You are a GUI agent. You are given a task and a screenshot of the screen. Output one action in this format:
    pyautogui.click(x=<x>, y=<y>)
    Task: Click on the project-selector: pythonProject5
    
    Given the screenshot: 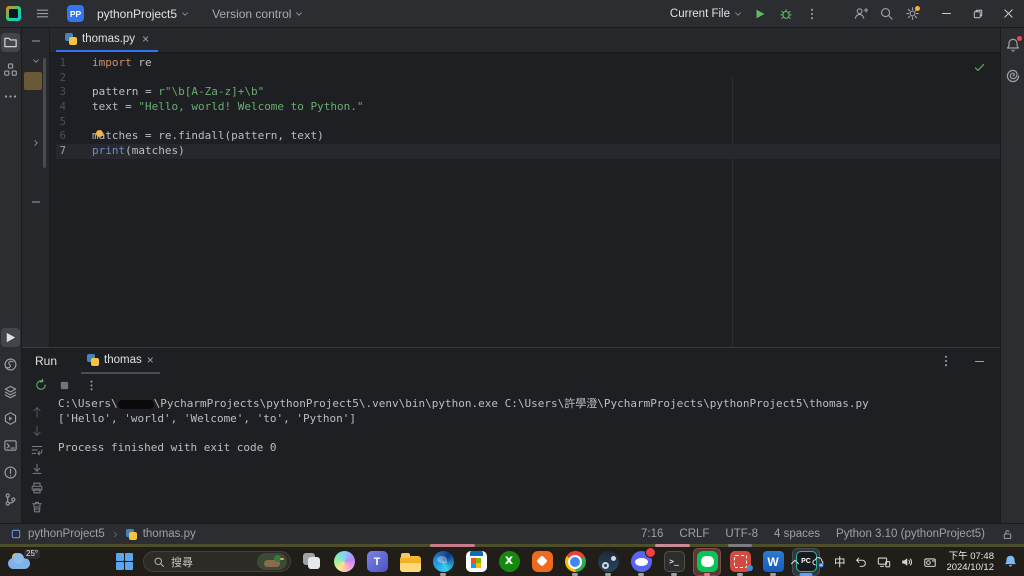 What is the action you would take?
    pyautogui.click(x=143, y=14)
    